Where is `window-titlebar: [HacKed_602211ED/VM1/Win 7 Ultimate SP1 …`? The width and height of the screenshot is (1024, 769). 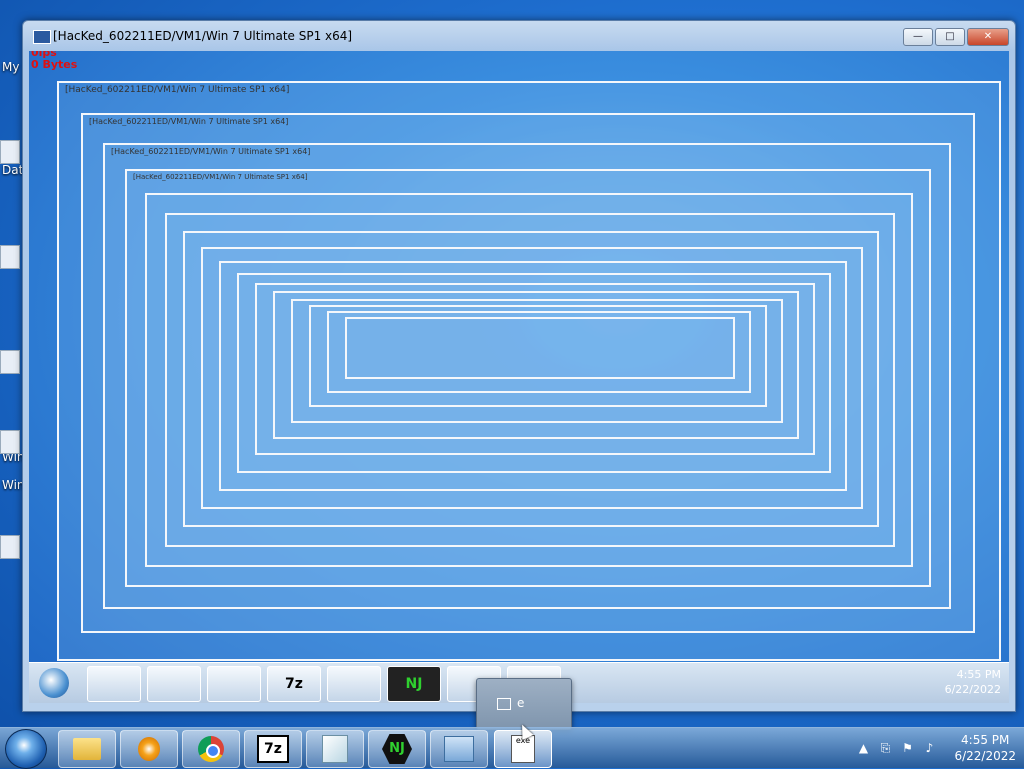 window-titlebar: [HacKed_602211ED/VM1/Win 7 Ultimate SP1 … is located at coordinates (519, 36).